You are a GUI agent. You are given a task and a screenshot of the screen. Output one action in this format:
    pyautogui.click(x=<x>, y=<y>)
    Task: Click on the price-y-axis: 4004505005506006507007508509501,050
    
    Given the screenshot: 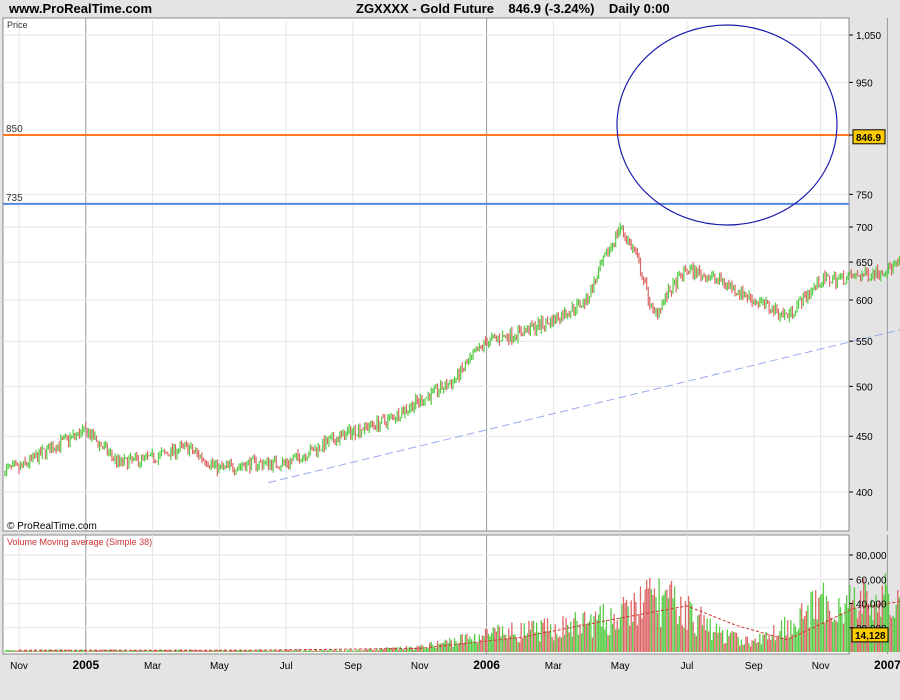 What is the action you would take?
    pyautogui.click(x=865, y=265)
    